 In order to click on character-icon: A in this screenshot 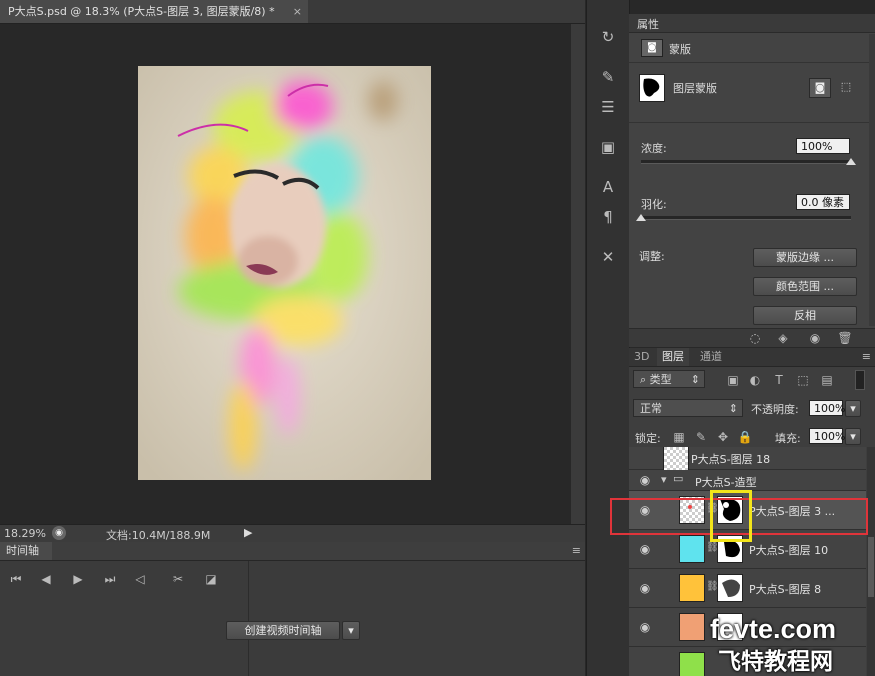, I will do `click(608, 187)`.